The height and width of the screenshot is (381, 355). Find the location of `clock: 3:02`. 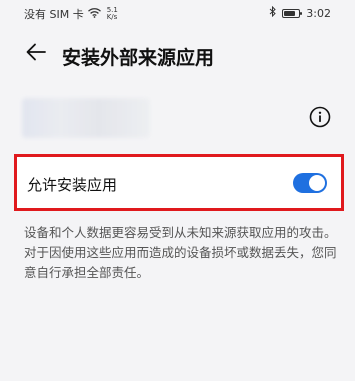

clock: 3:02 is located at coordinates (318, 13).